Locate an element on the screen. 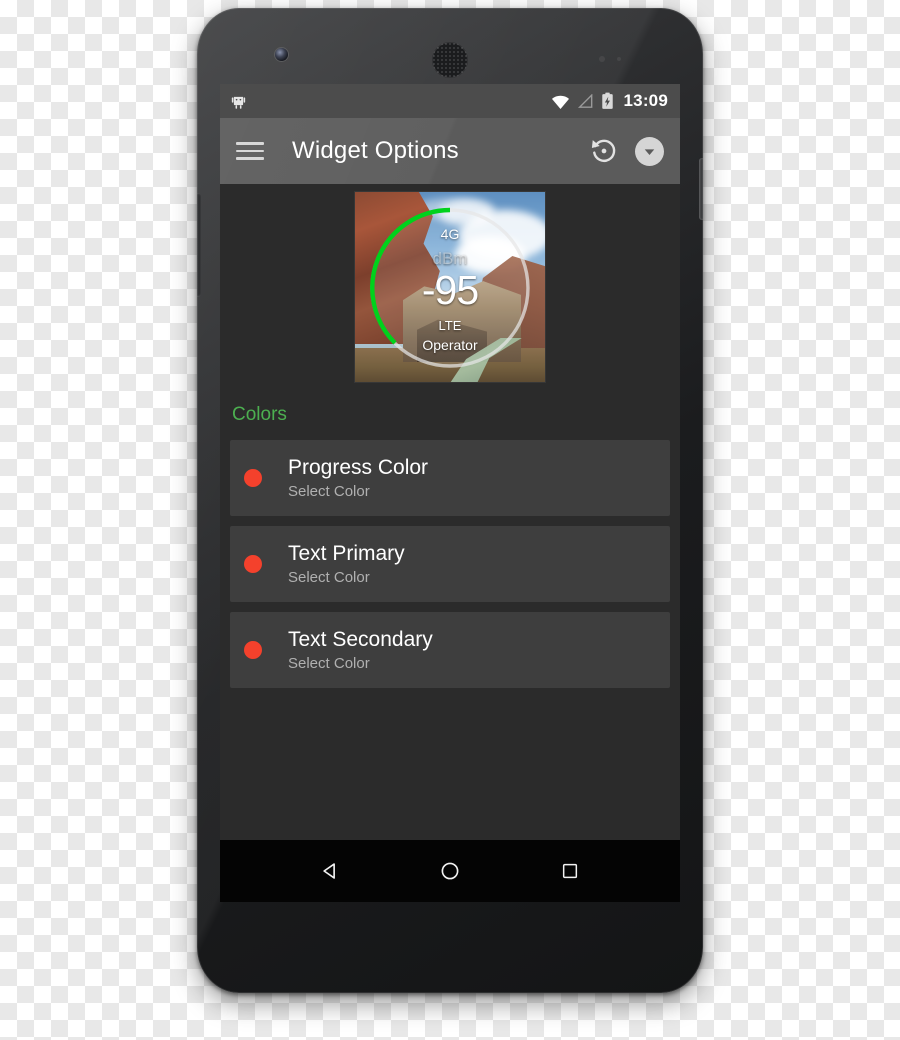 This screenshot has height=1040, width=900. status-bar-system-icons: 13:09 is located at coordinates (609, 101).